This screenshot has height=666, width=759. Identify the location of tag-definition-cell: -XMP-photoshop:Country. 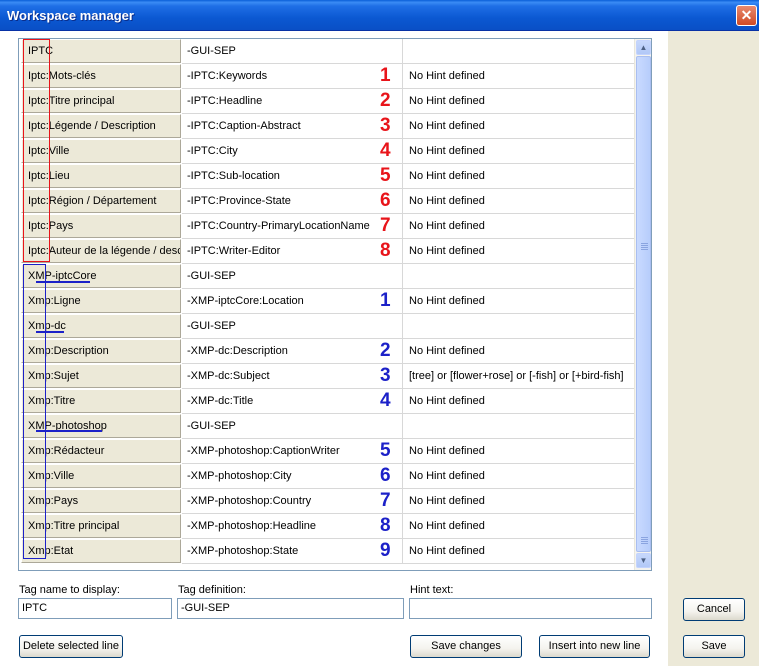
(292, 501).